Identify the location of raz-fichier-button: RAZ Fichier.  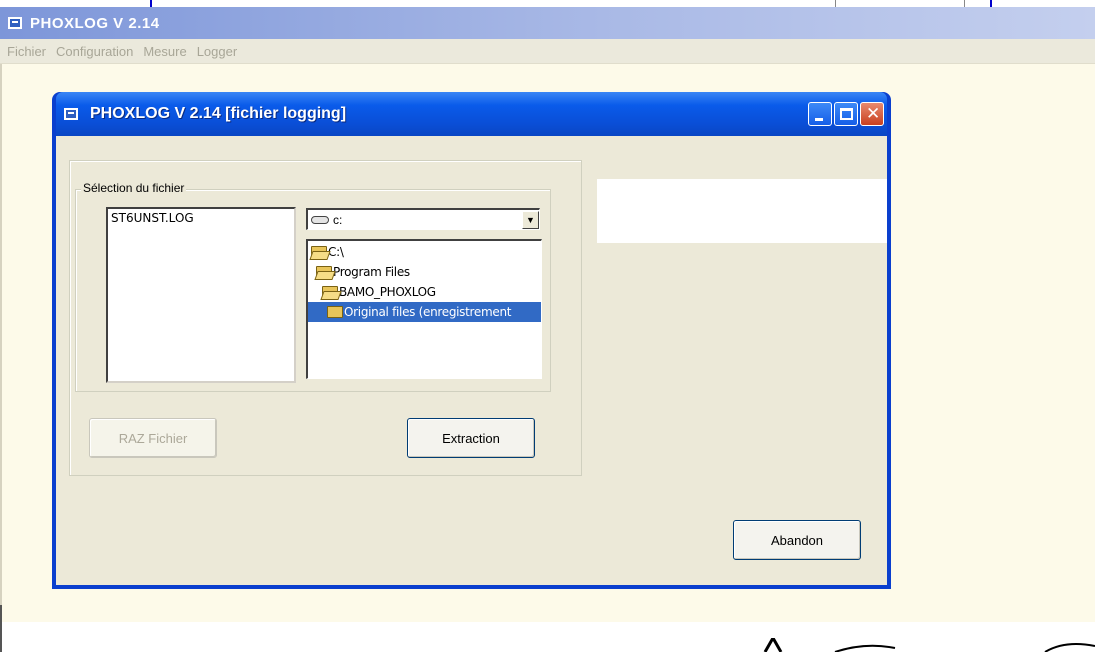
(153, 438).